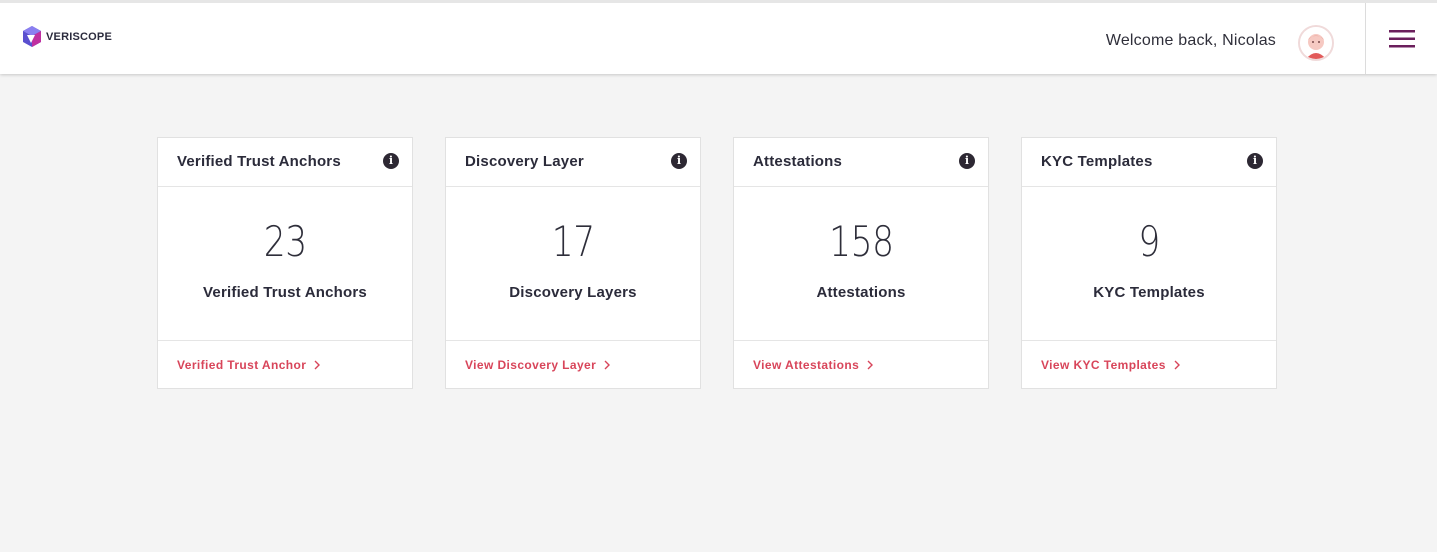 This screenshot has width=1437, height=552. I want to click on card-header: Discovery Layer i, so click(573, 162).